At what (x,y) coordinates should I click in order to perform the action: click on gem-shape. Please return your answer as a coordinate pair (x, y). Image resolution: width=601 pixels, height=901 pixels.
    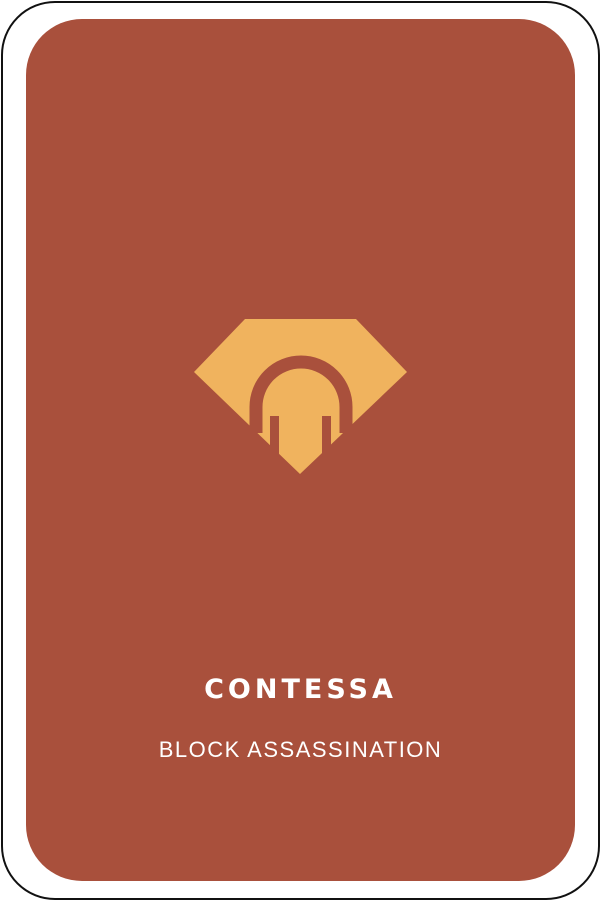
    Looking at the image, I should click on (300, 396).